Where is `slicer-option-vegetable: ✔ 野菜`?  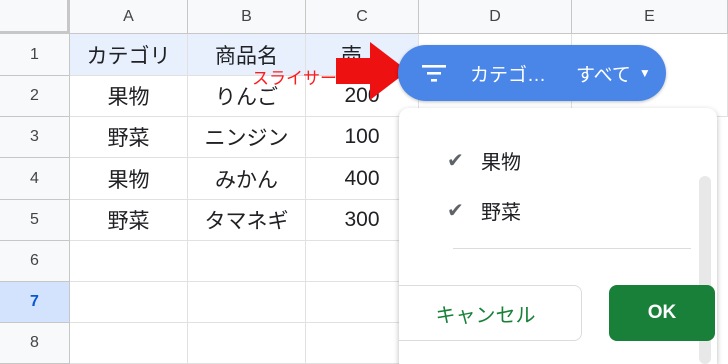 slicer-option-vegetable: ✔ 野菜 is located at coordinates (484, 210).